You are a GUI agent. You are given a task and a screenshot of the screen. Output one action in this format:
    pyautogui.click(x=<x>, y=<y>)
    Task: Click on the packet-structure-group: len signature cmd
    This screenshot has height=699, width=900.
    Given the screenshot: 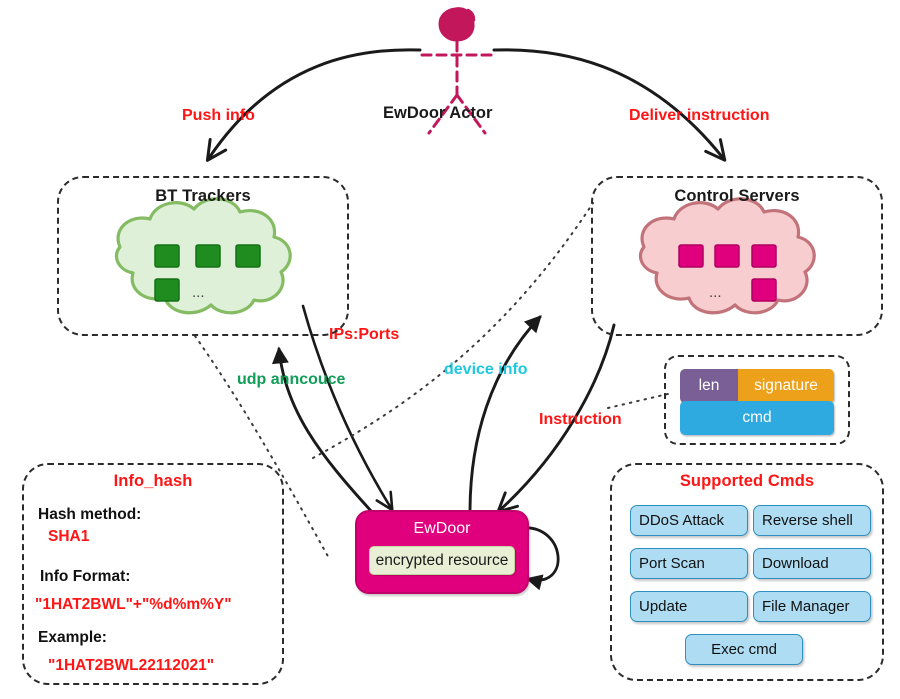 What is the action you would take?
    pyautogui.click(x=757, y=400)
    